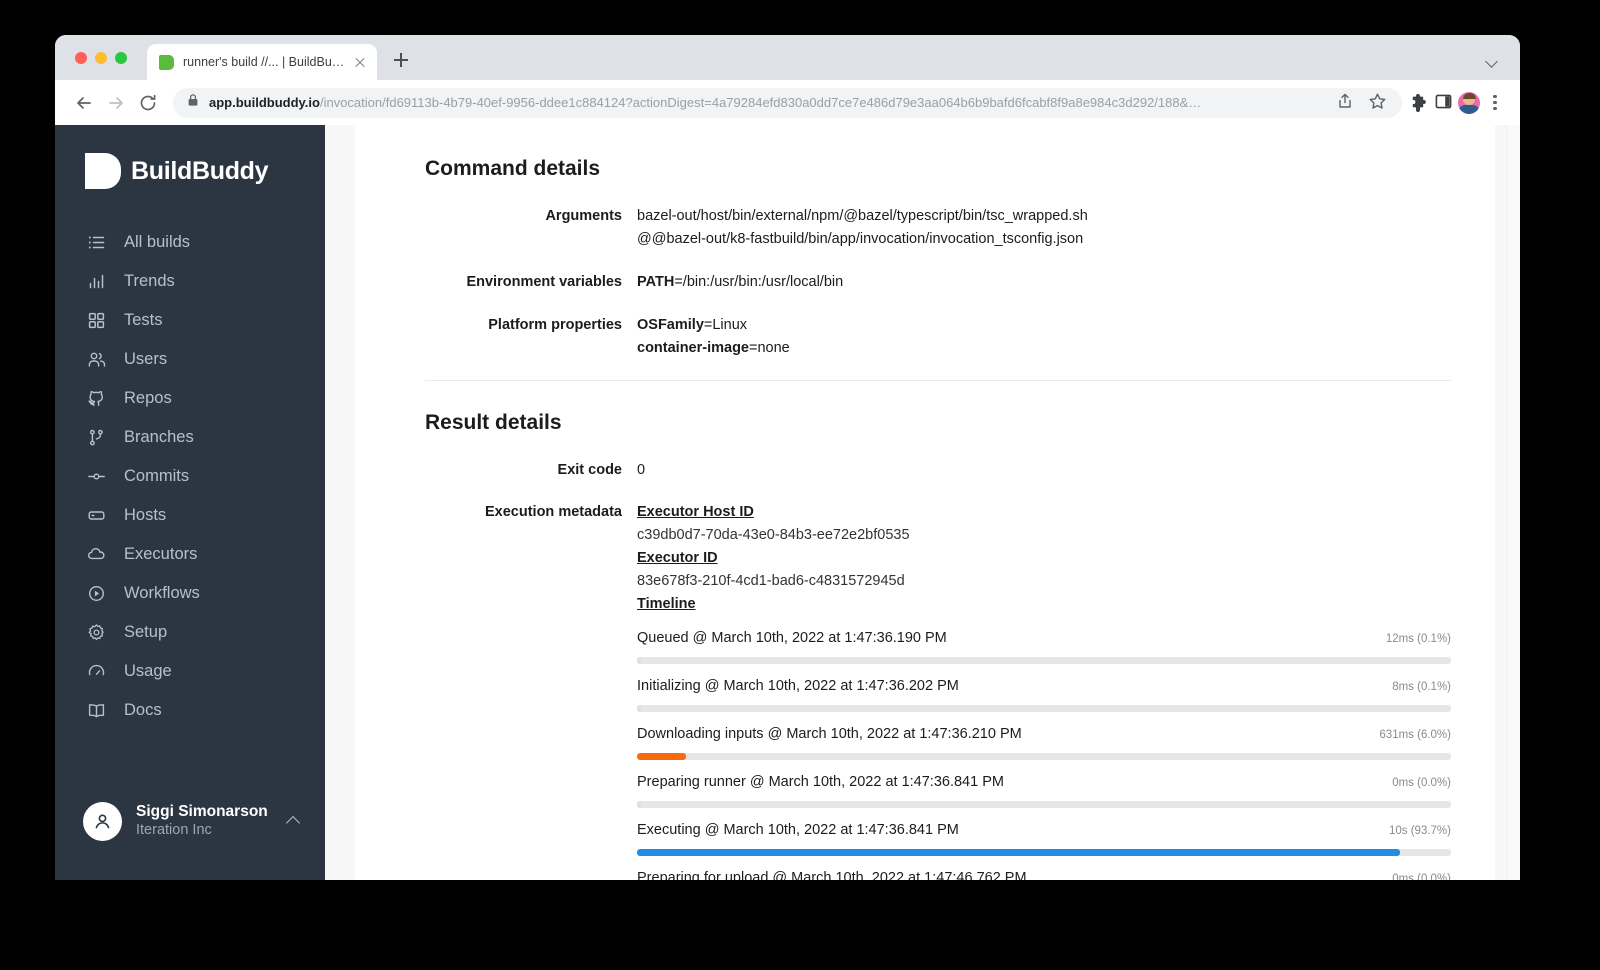 The width and height of the screenshot is (1600, 970). I want to click on browser-tab-strip: runner's build //... | BuildBuddy, so click(787, 57).